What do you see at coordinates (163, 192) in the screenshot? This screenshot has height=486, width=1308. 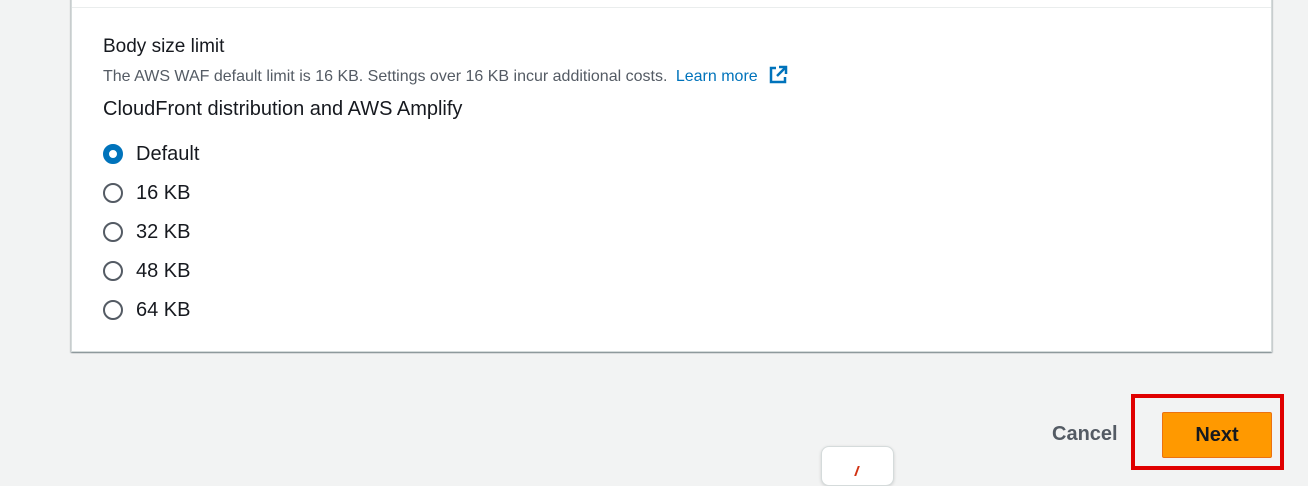 I see `radio-option-label: 16 KB` at bounding box center [163, 192].